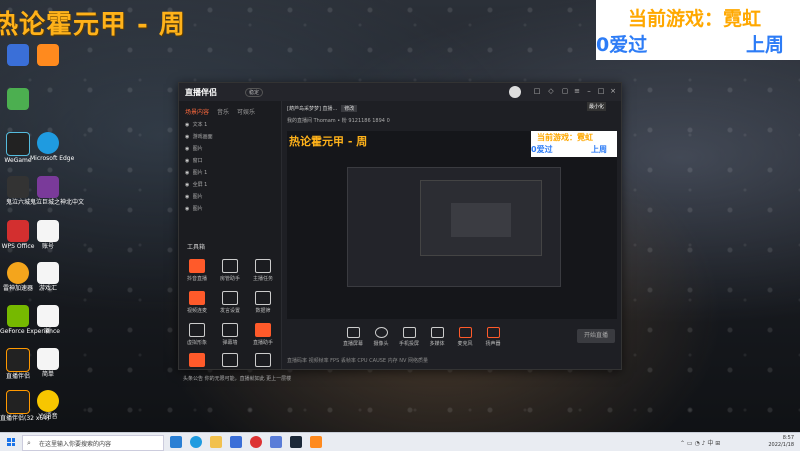 This screenshot has height=451, width=800. I want to click on gift-icon: ▢, so click(565, 91).